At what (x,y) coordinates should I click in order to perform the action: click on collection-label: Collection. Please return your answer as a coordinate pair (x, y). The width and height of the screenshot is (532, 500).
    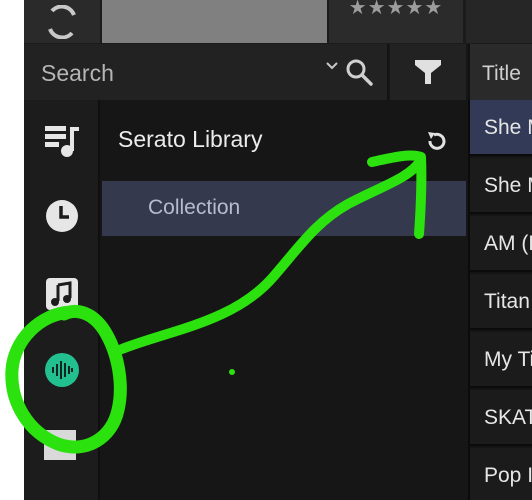
    Looking at the image, I should click on (194, 207).